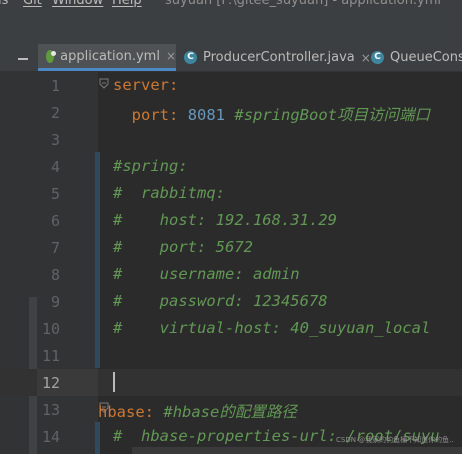 The image size is (462, 454). What do you see at coordinates (110, 56) in the screenshot?
I see `tab-label: application.yml` at bounding box center [110, 56].